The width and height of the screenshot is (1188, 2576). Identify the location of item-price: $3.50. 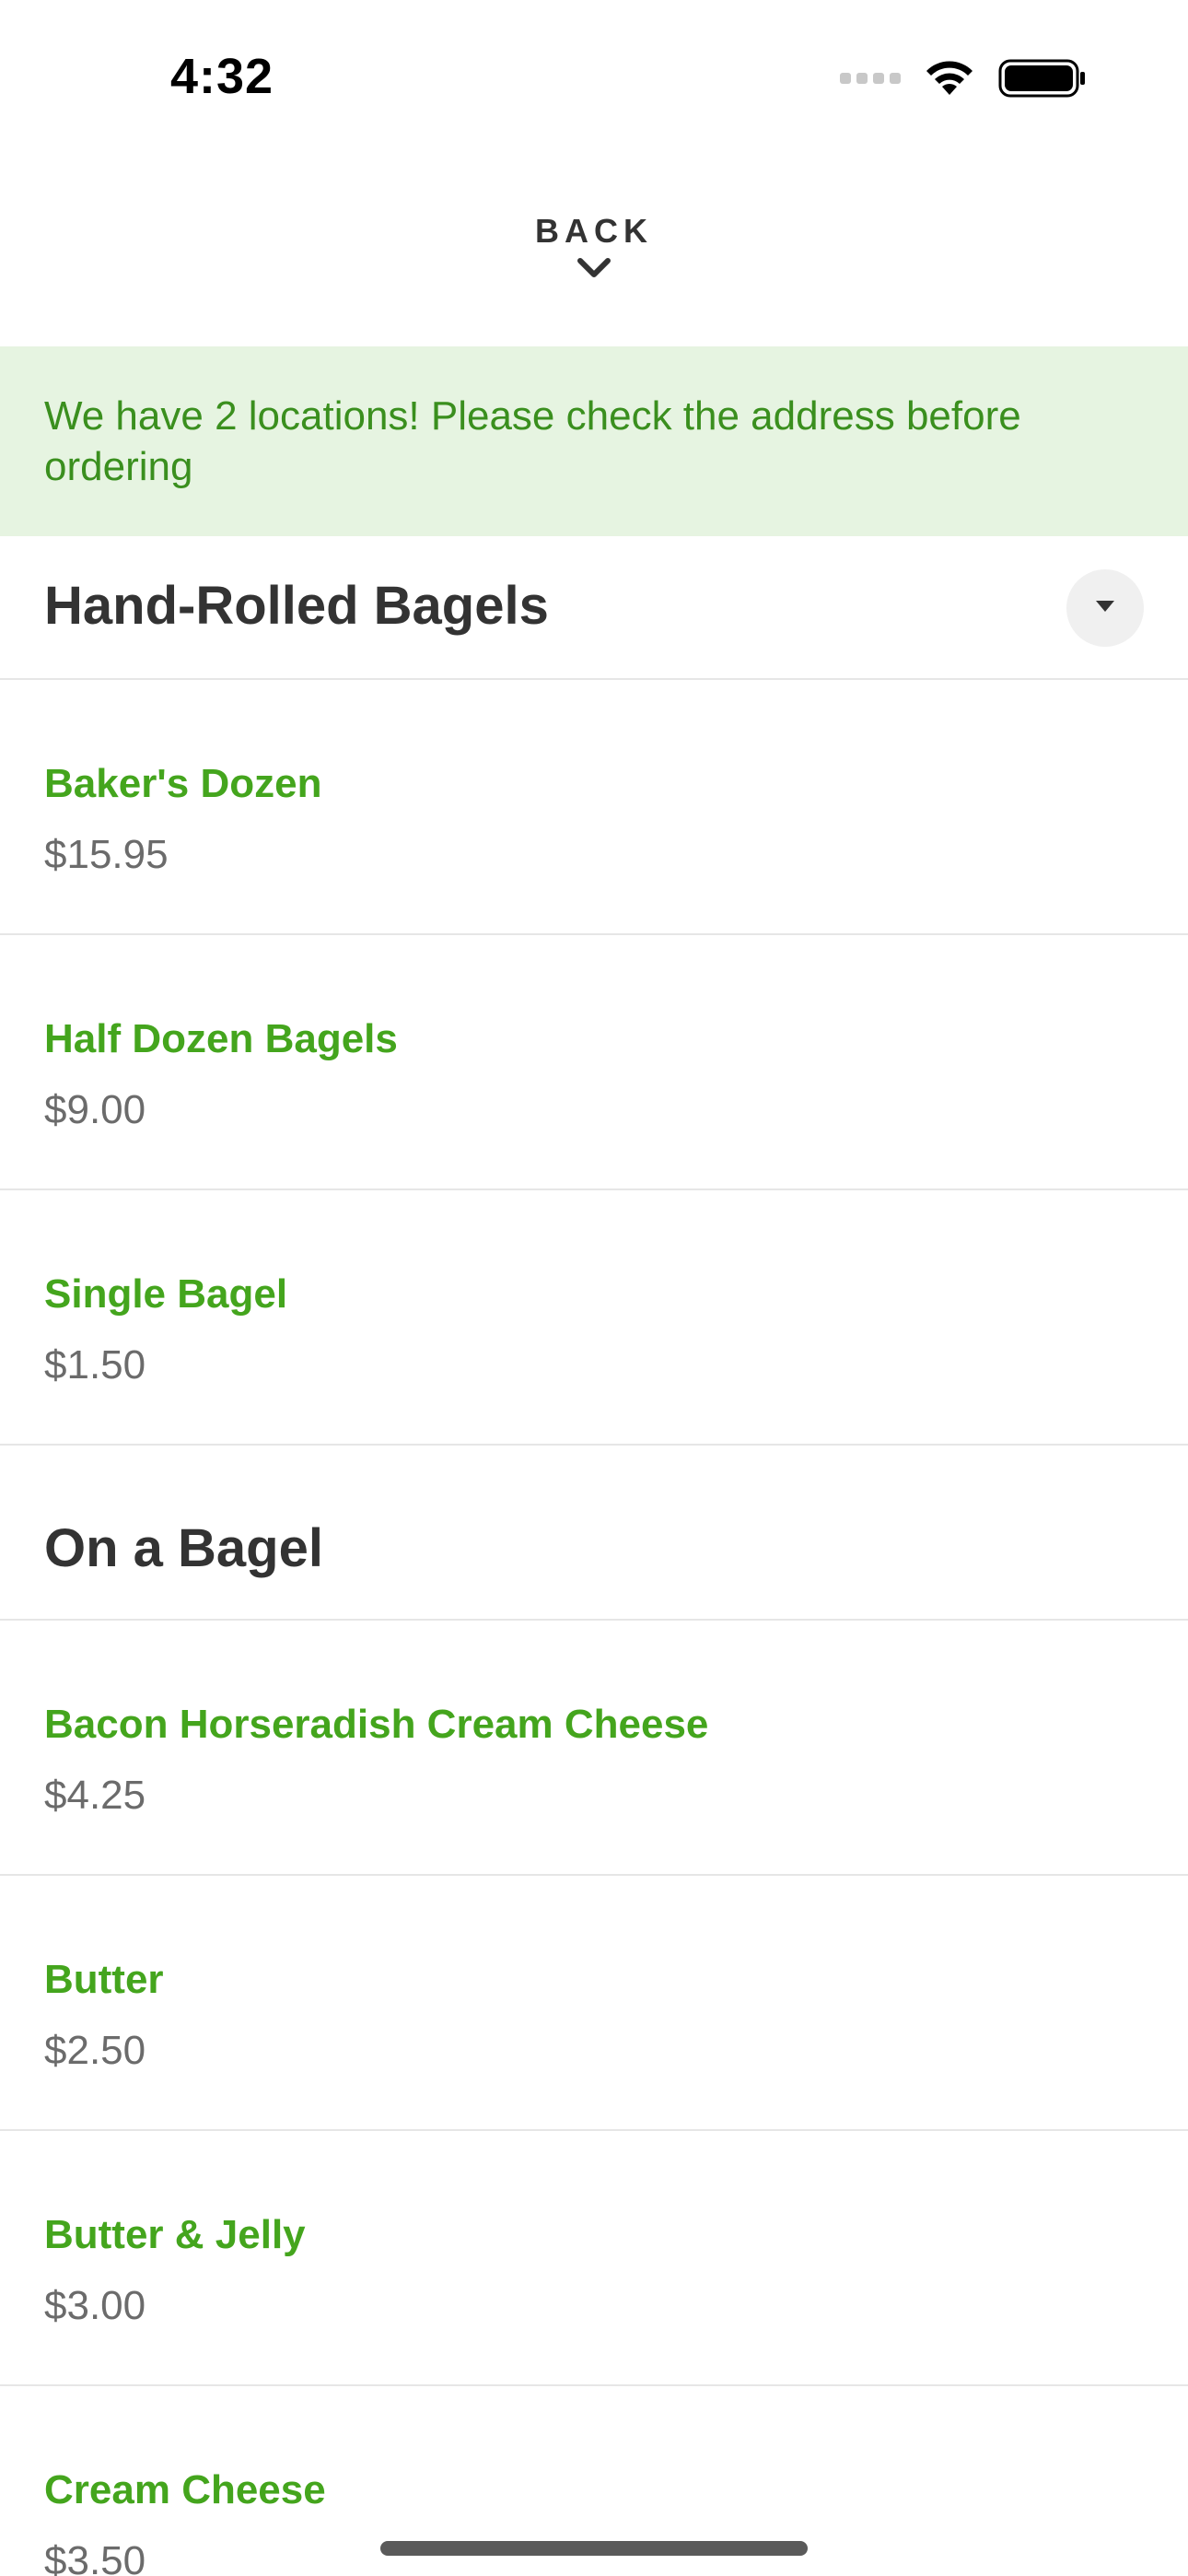
(95, 2557).